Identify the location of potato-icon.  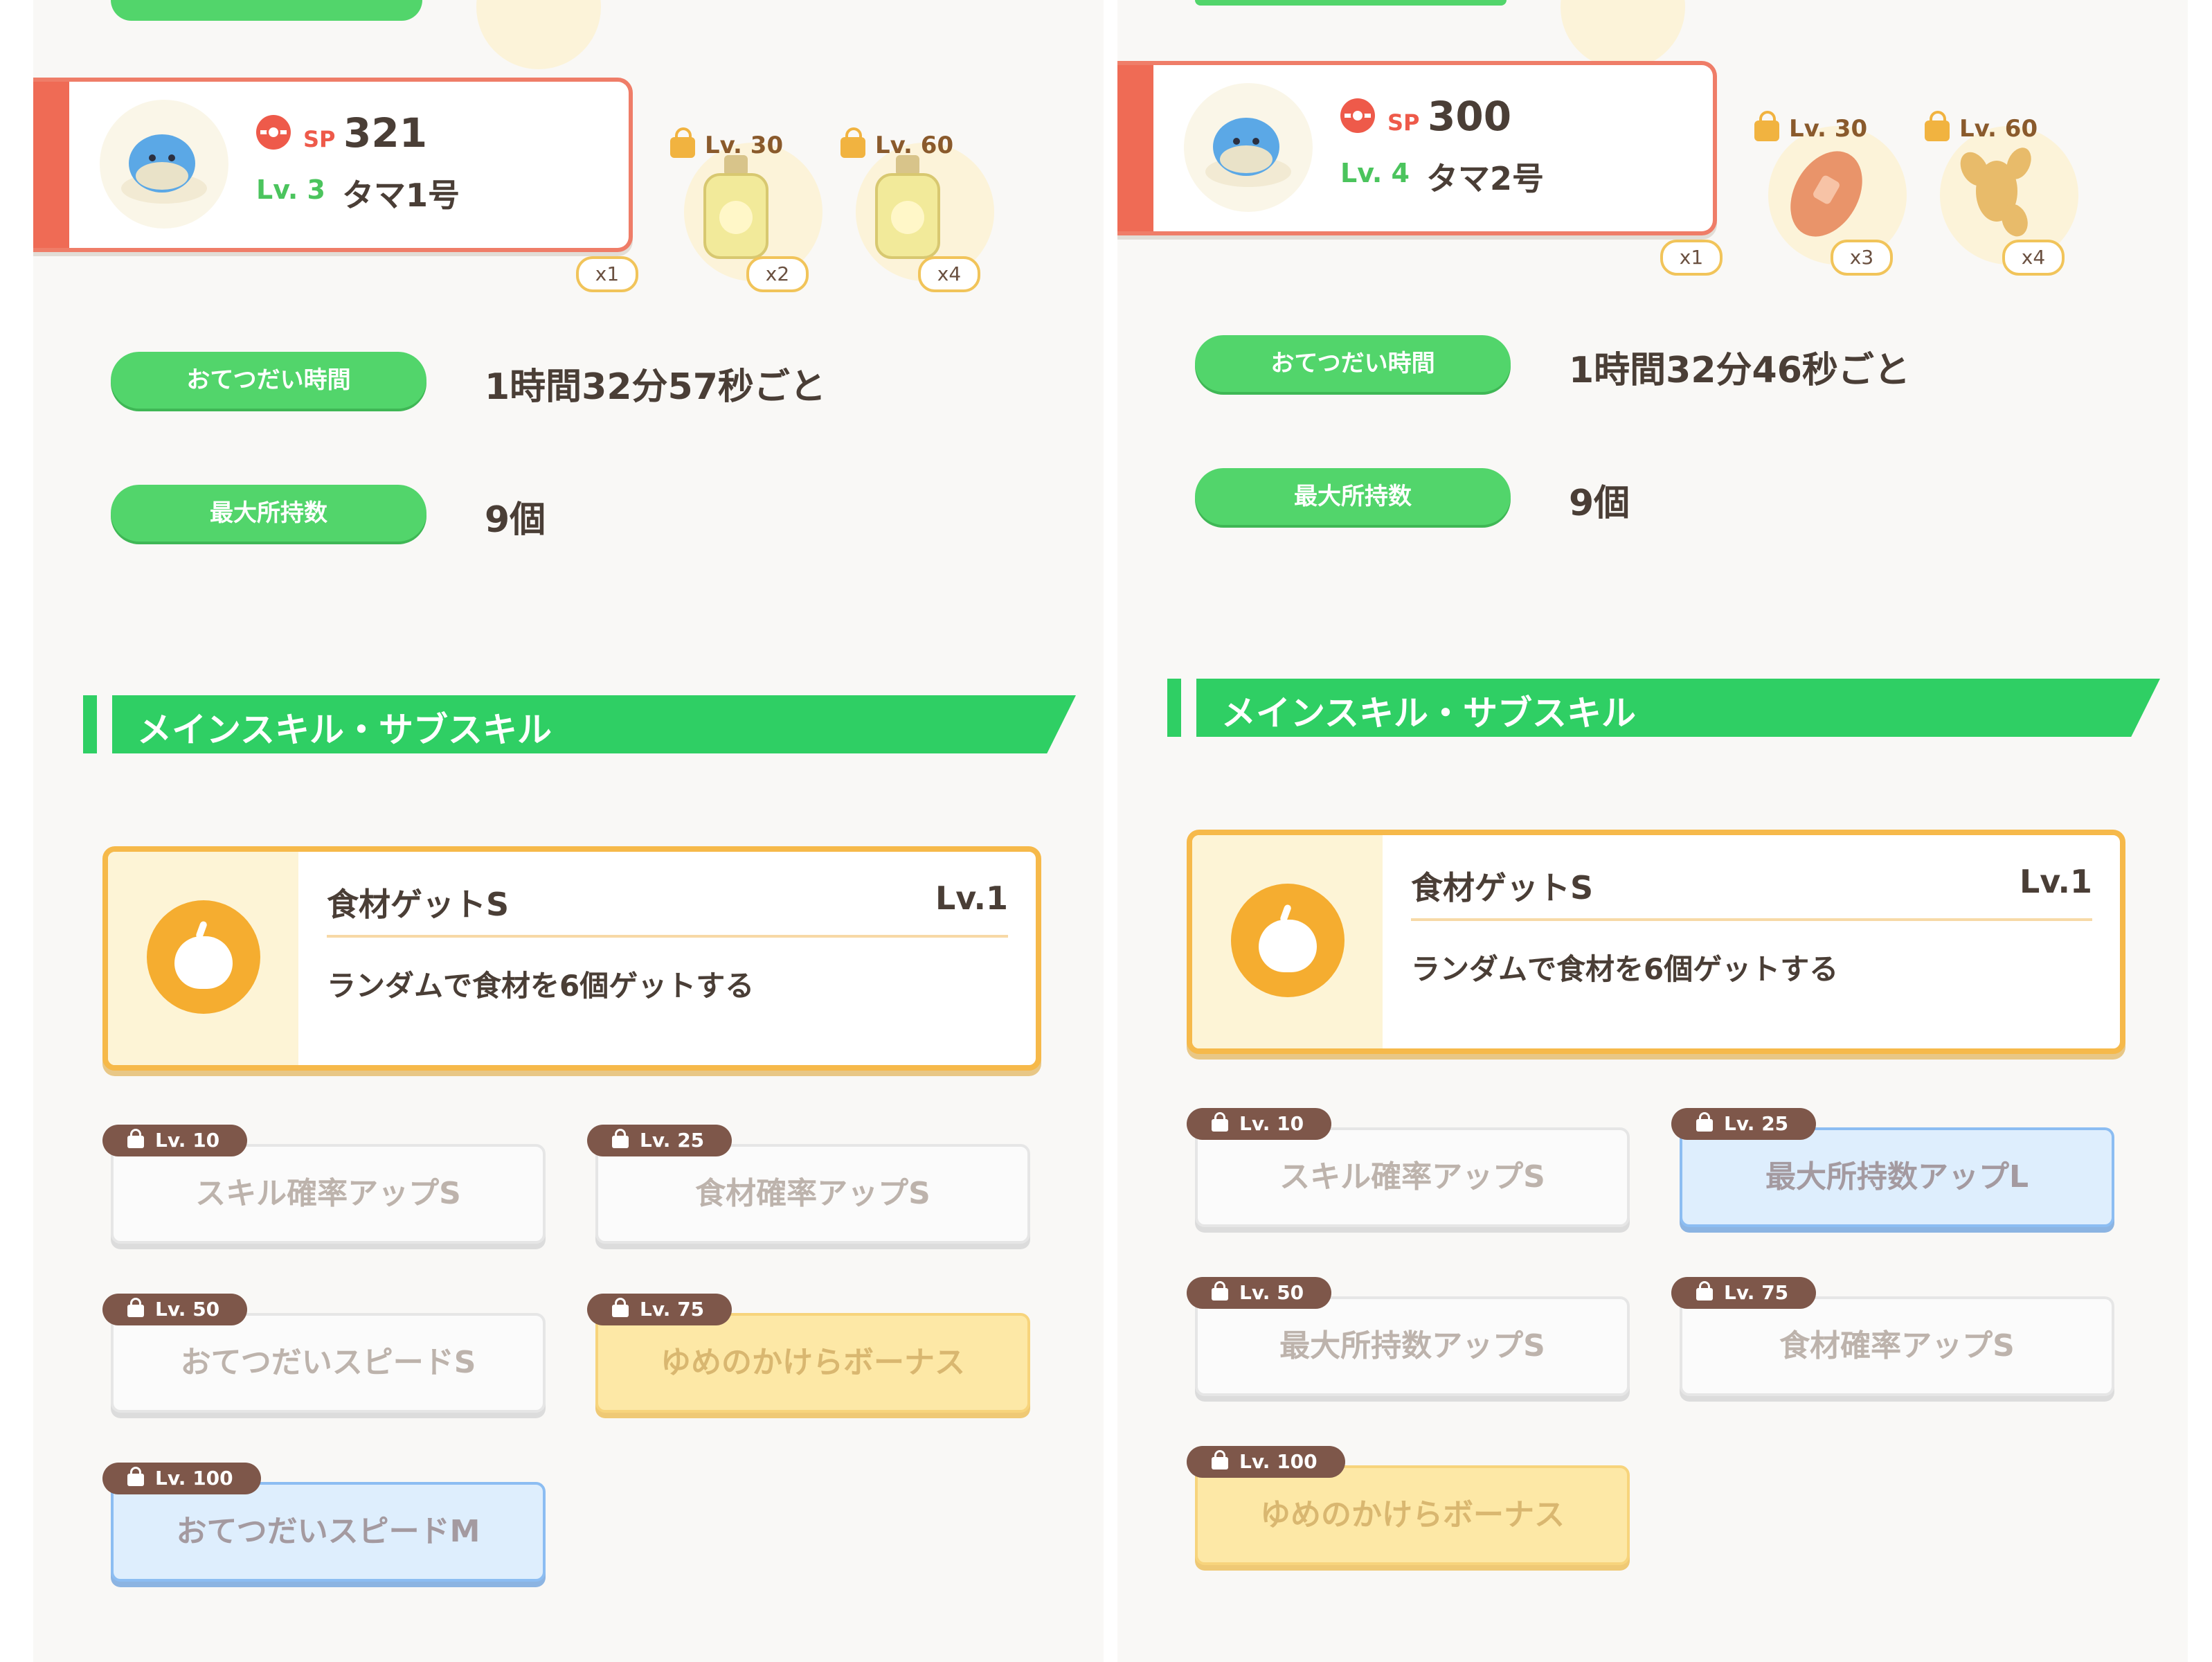
(1826, 194).